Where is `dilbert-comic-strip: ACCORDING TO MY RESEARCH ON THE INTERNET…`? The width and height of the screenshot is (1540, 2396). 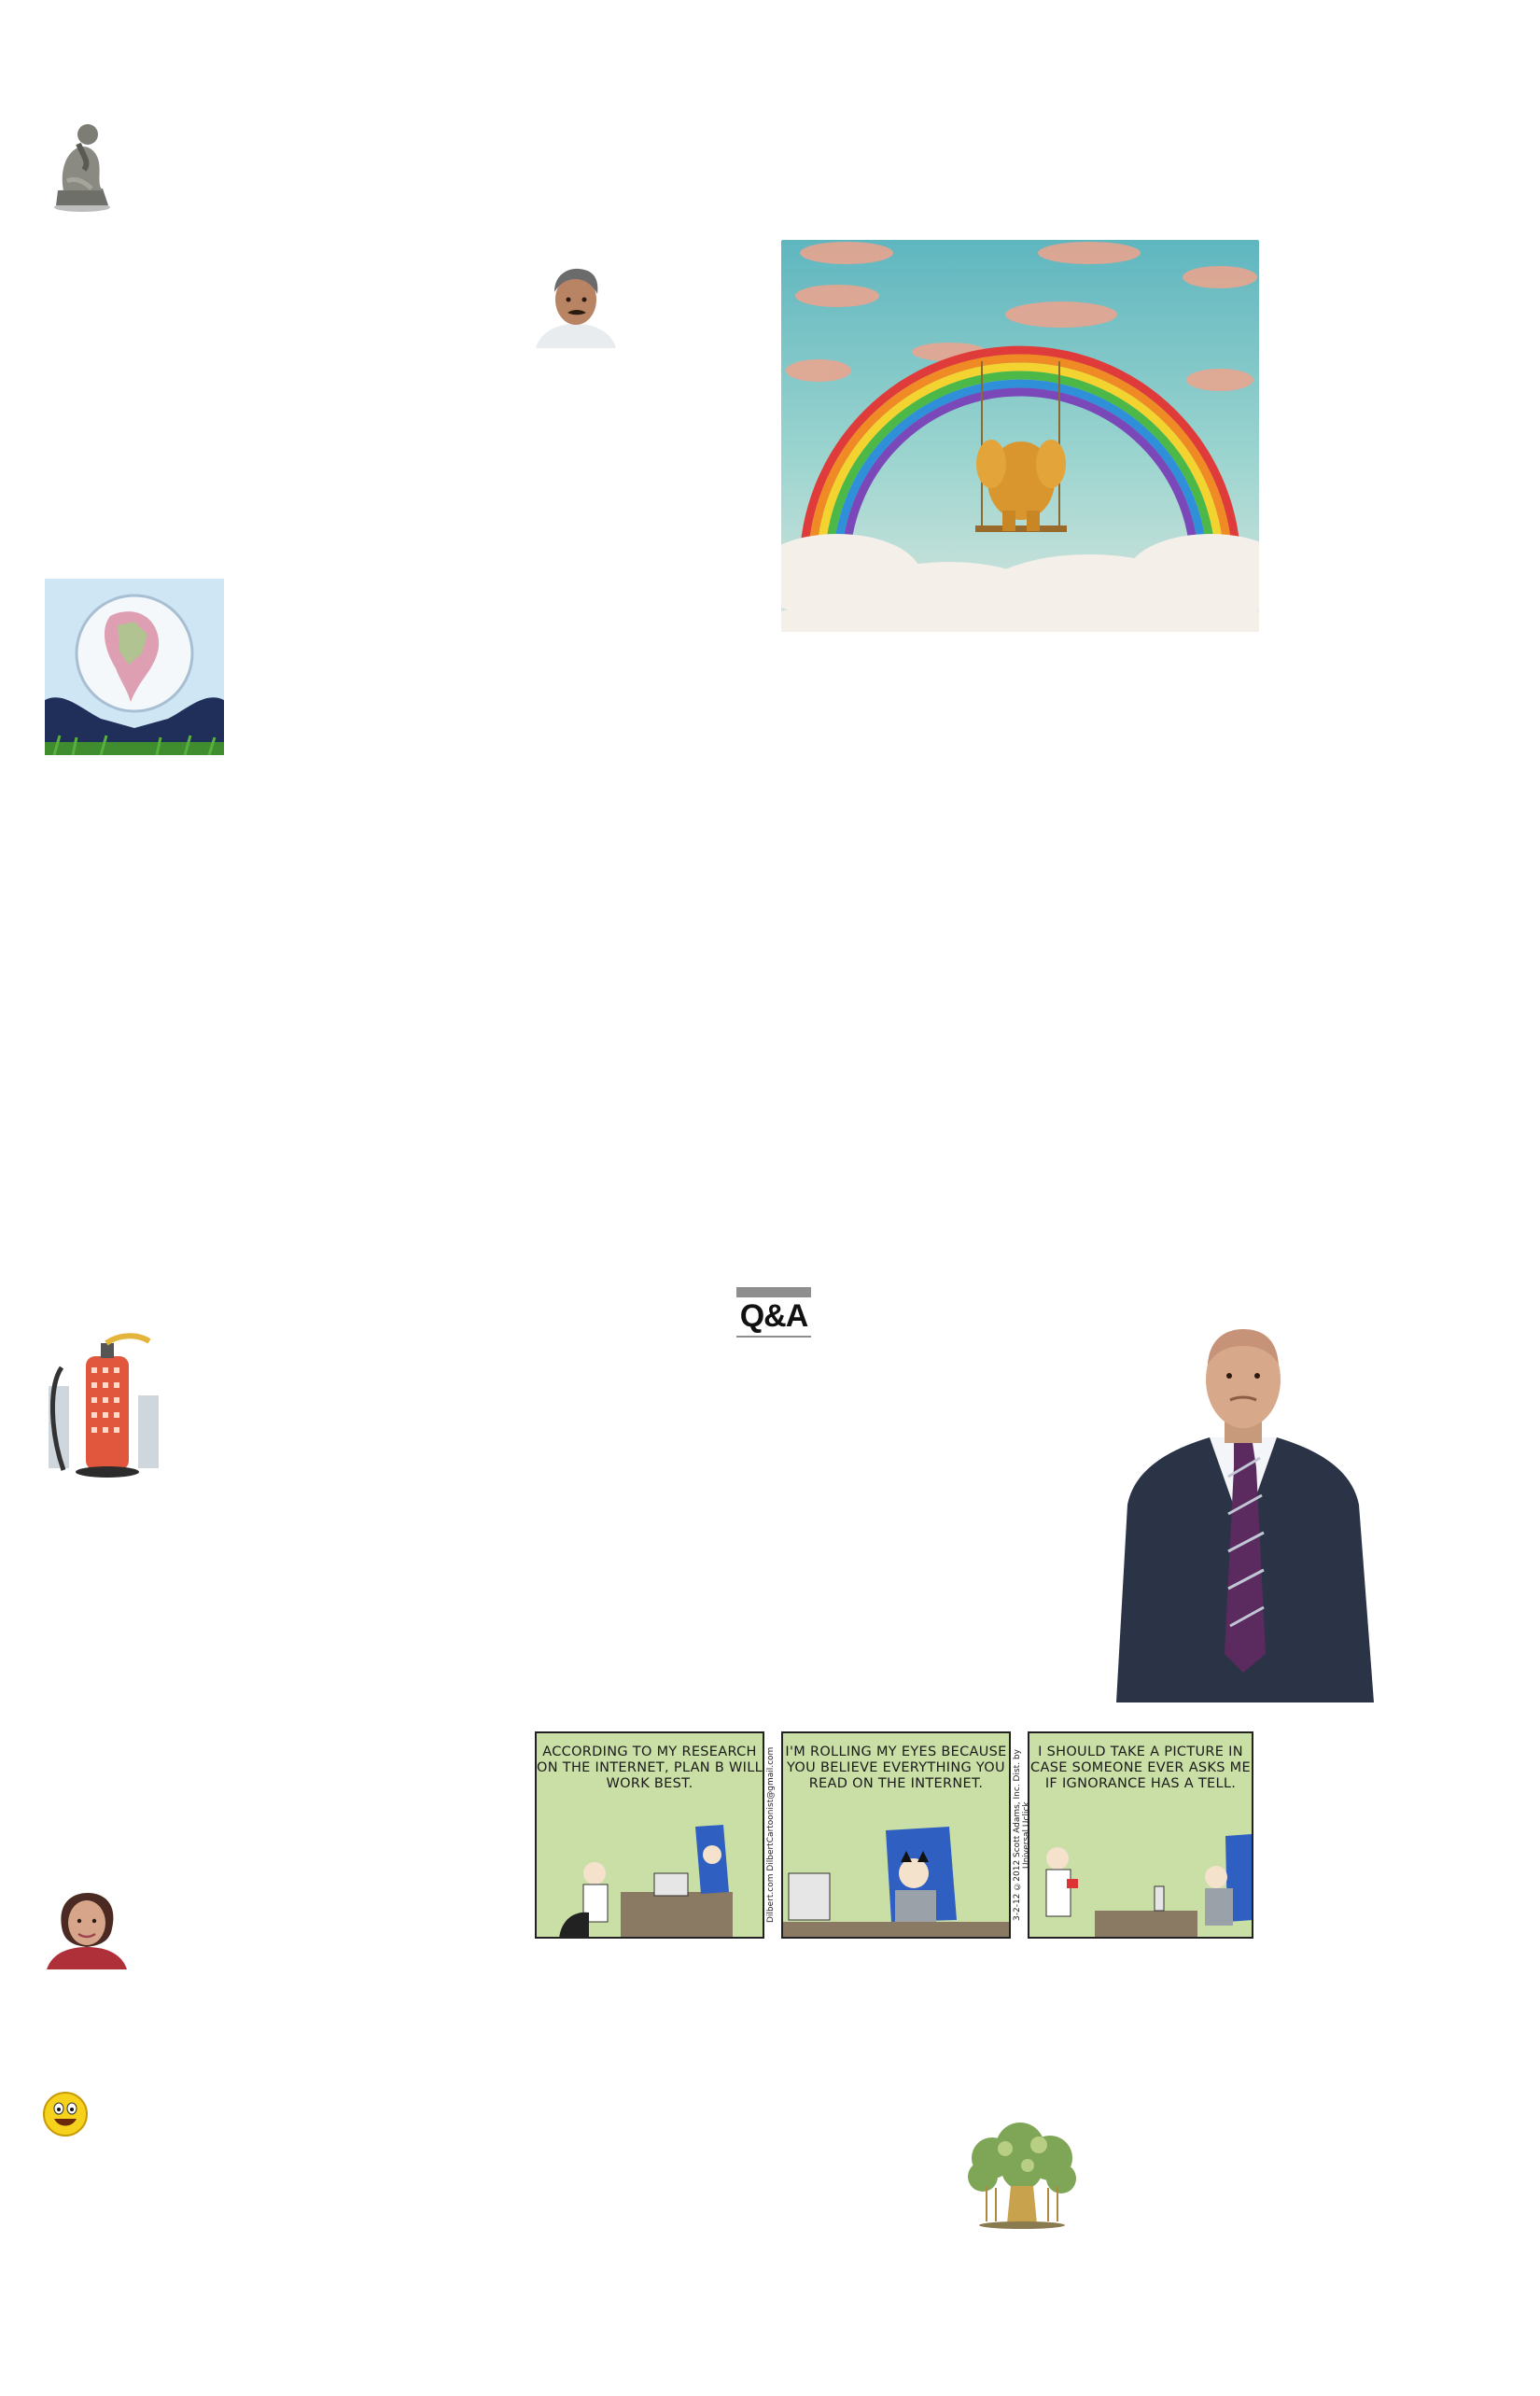
dilbert-comic-strip: ACCORDING TO MY RESEARCH ON THE INTERNET… is located at coordinates (894, 1836).